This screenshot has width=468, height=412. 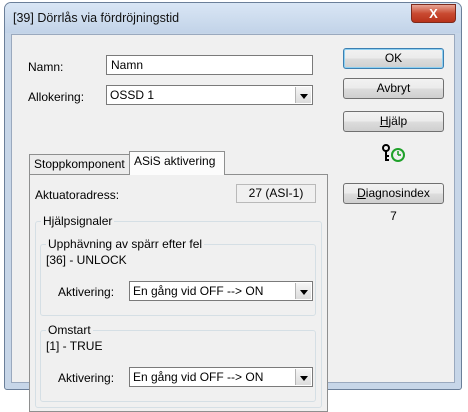 What do you see at coordinates (74, 346) in the screenshot?
I see `restart-signal: [1] - TRUE` at bounding box center [74, 346].